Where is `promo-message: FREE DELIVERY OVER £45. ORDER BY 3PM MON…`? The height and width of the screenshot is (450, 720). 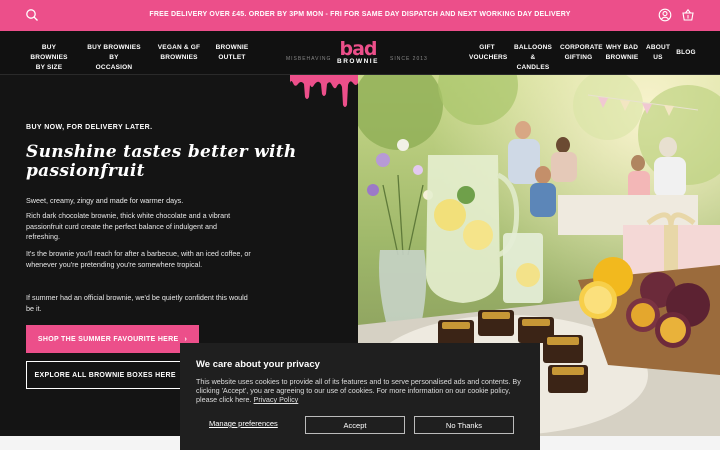
promo-message: FREE DELIVERY OVER £45. ORDER BY 3PM MON… is located at coordinates (360, 14).